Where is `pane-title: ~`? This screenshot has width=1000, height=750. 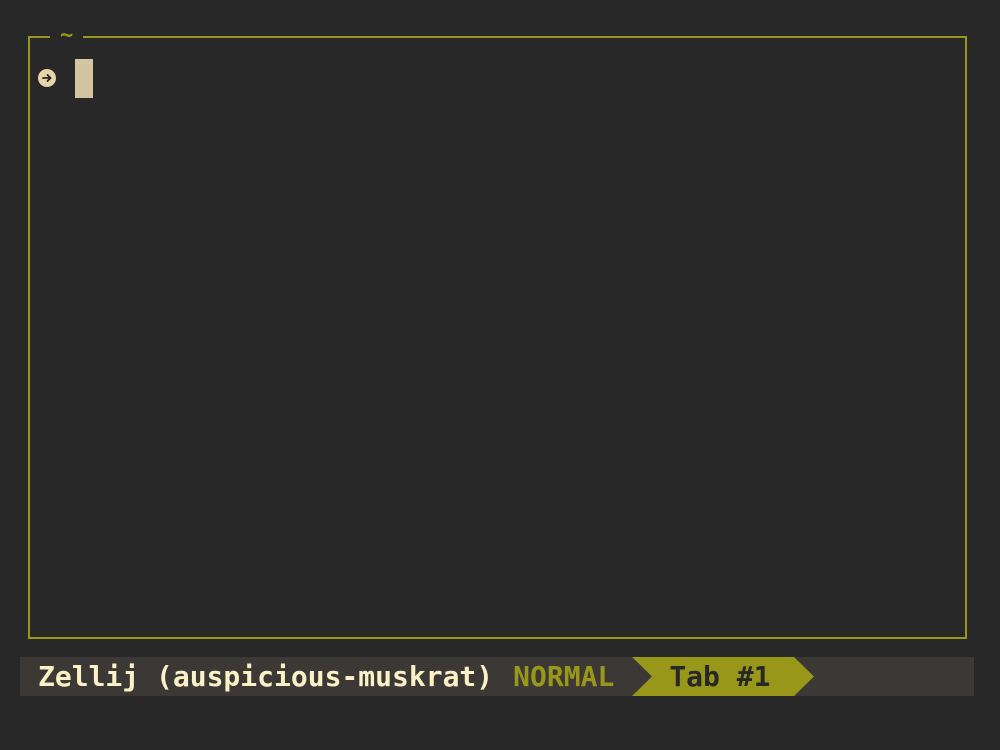
pane-title: ~ is located at coordinates (67, 36).